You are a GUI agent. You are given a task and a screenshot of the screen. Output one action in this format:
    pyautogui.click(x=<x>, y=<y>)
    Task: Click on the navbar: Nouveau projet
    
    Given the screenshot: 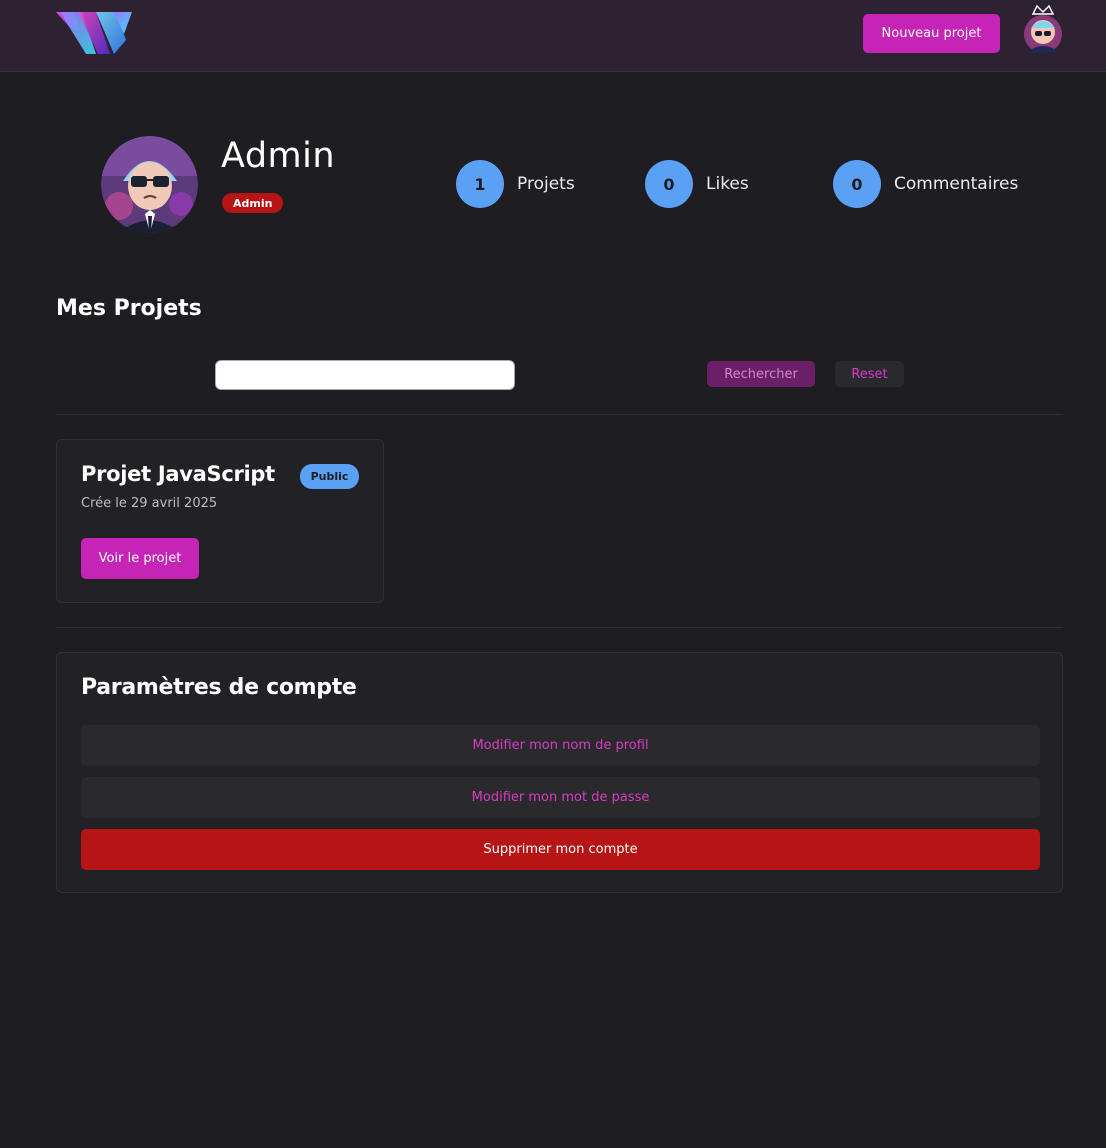 What is the action you would take?
    pyautogui.click(x=553, y=36)
    